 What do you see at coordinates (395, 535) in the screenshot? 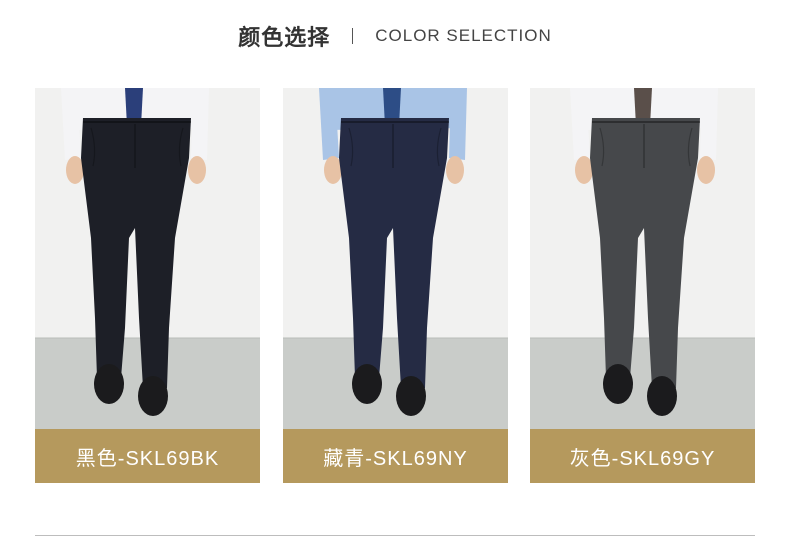
I see `bottom-divider` at bounding box center [395, 535].